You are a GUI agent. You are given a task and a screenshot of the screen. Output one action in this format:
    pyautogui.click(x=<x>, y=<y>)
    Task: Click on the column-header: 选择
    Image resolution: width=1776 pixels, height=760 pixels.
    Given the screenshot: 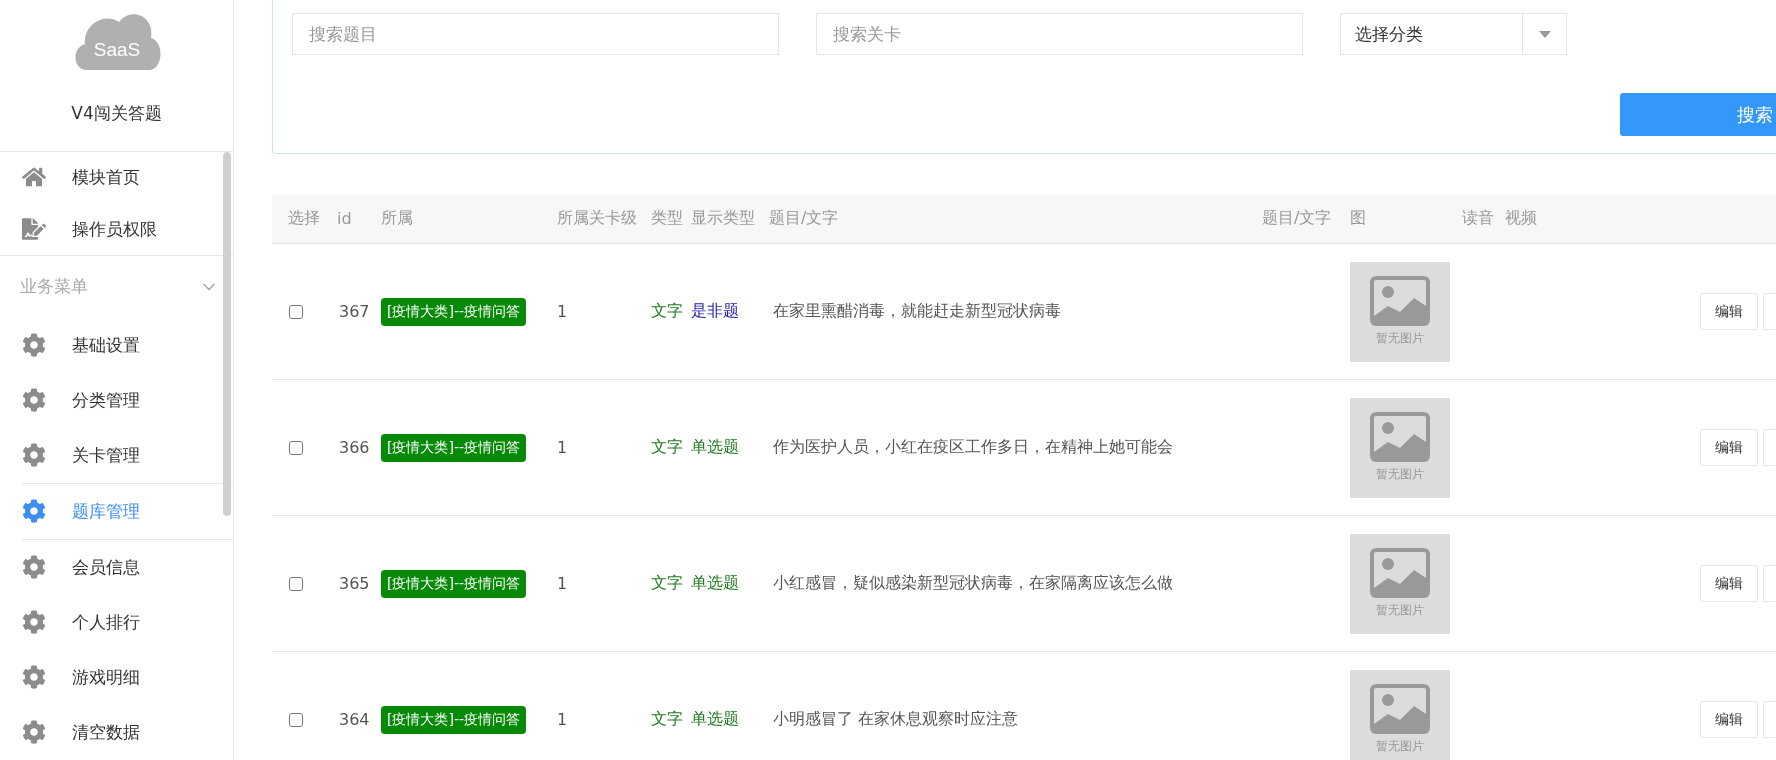 What is the action you would take?
    pyautogui.click(x=304, y=218)
    